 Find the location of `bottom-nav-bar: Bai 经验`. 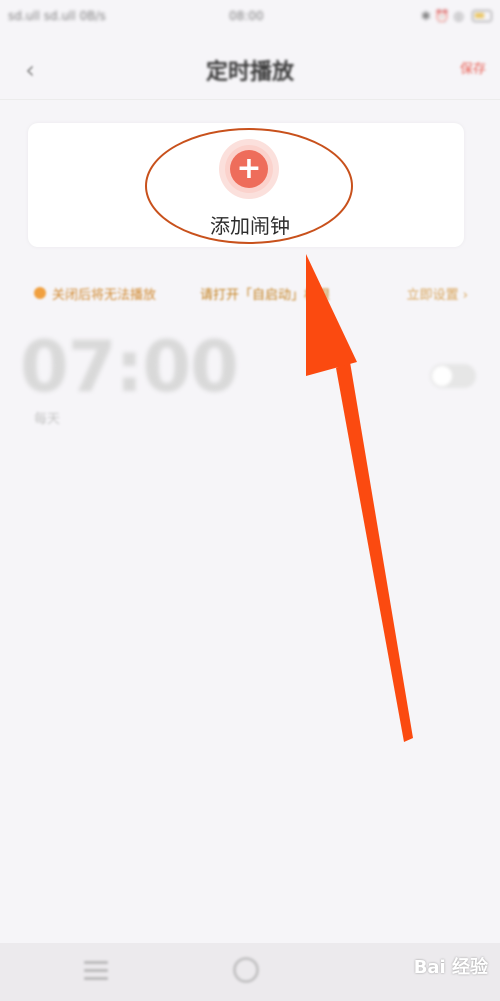

bottom-nav-bar: Bai 经验 is located at coordinates (250, 972).